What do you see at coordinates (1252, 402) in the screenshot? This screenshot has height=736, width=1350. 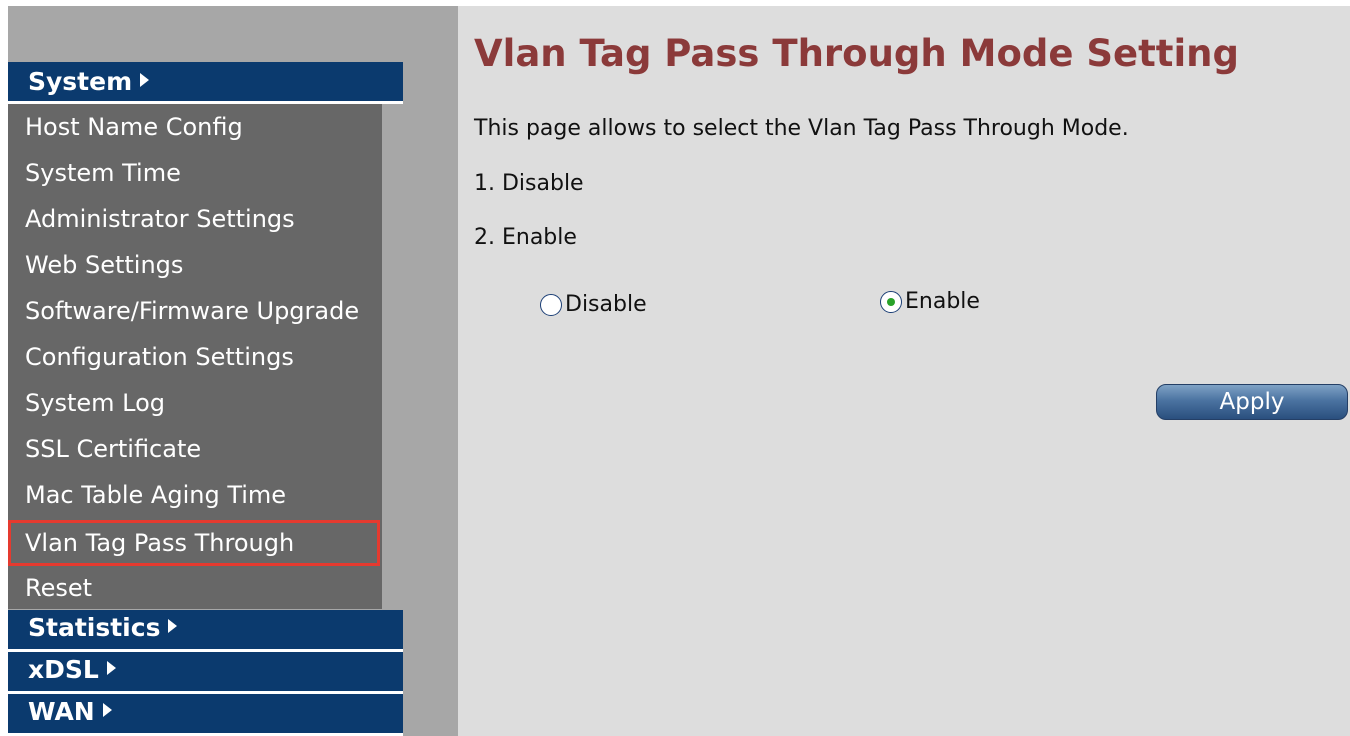 I see `apply-button: Apply` at bounding box center [1252, 402].